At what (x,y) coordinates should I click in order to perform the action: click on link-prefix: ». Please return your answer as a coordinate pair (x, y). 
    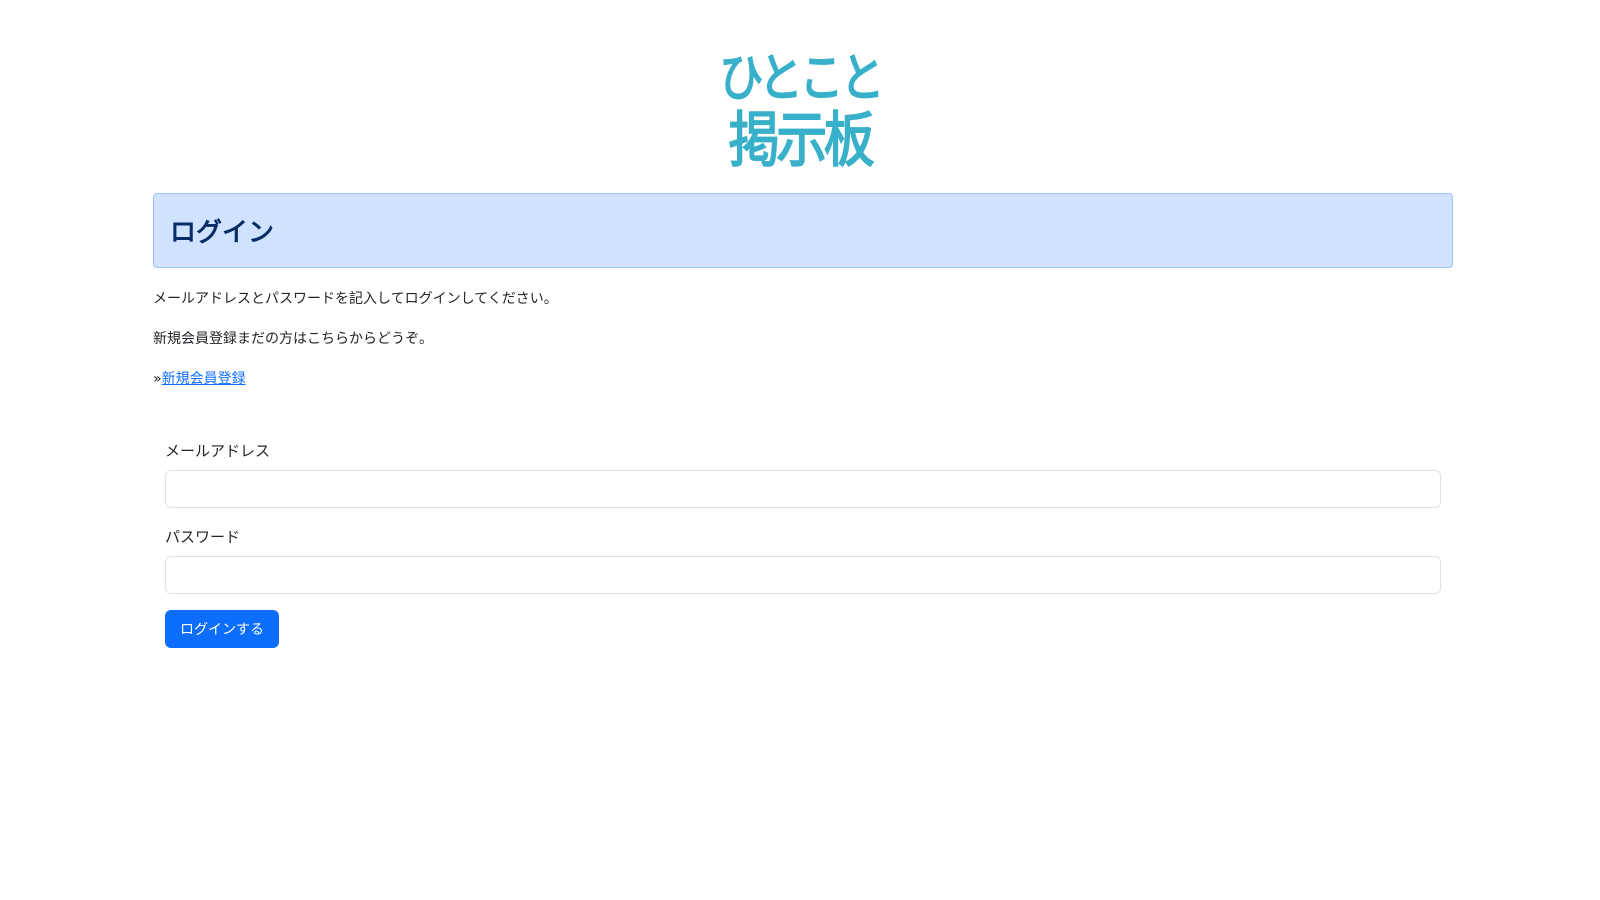
    Looking at the image, I should click on (157, 379).